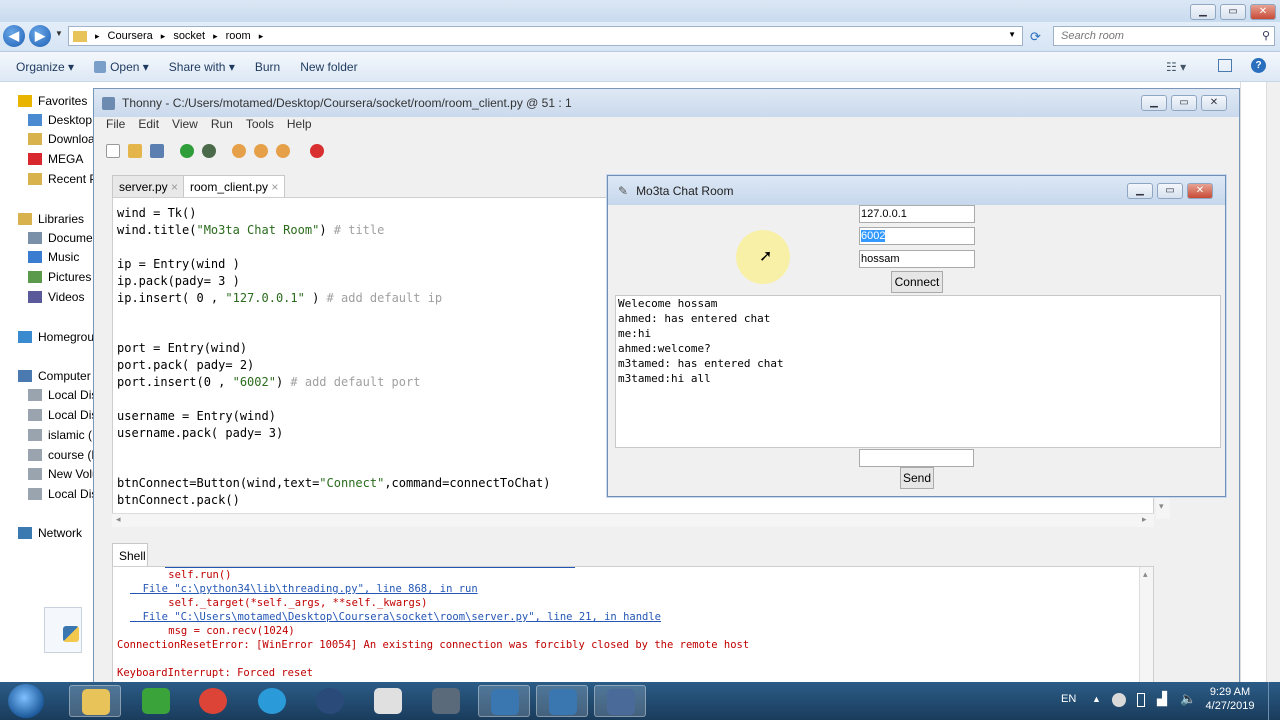 The image size is (1280, 720). I want to click on nav-item: New Volu, so click(49, 474).